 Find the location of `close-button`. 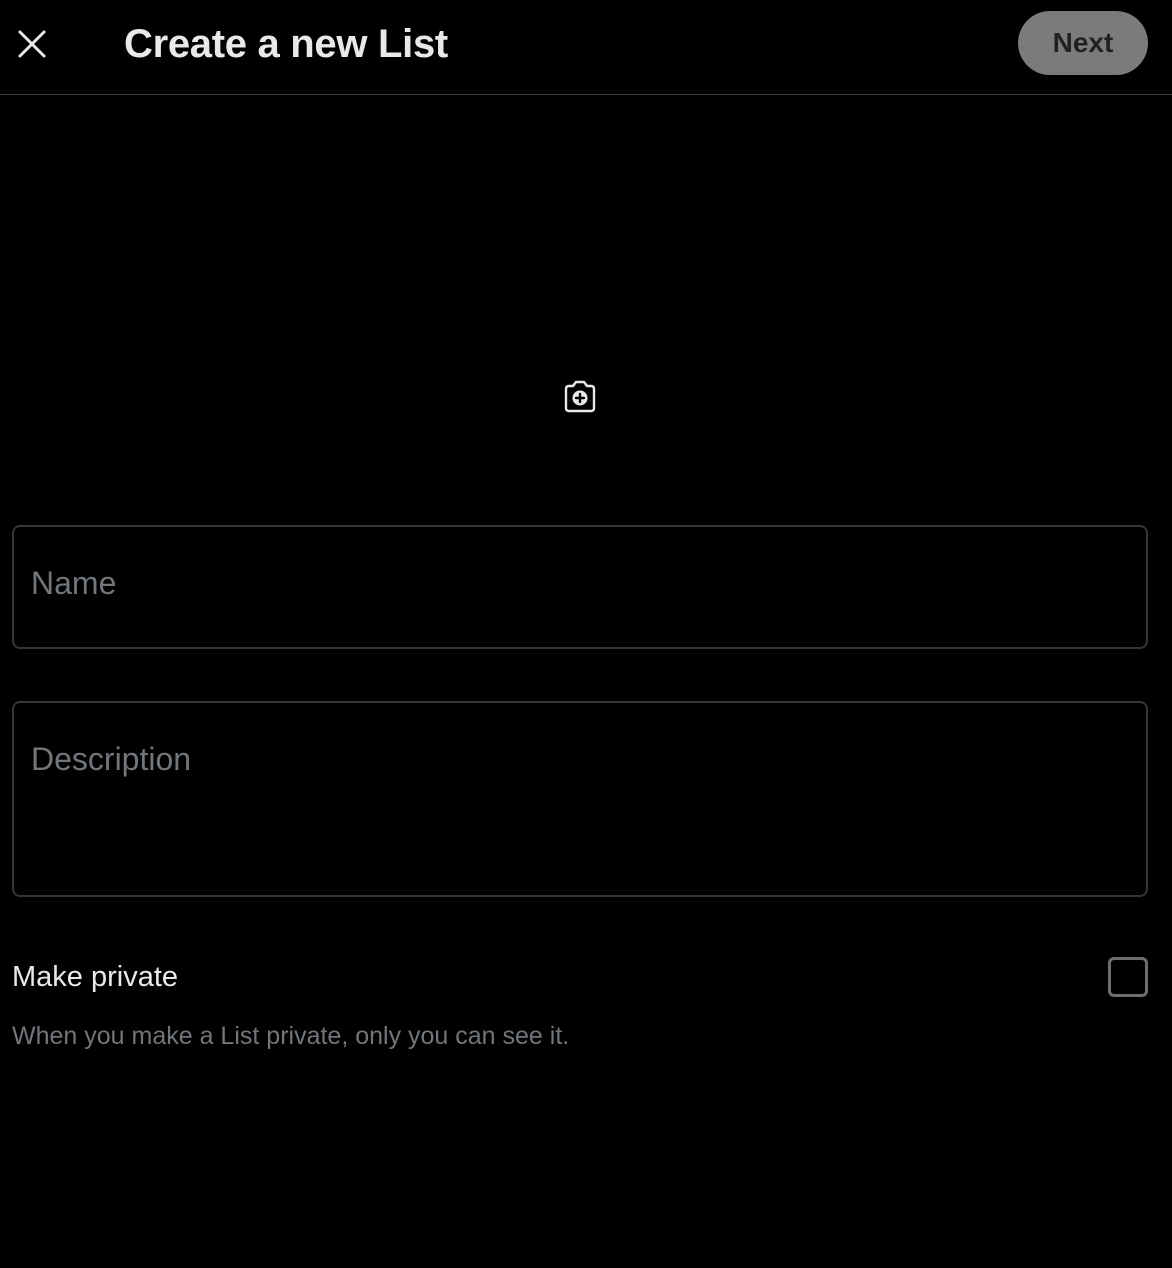

close-button is located at coordinates (32, 44).